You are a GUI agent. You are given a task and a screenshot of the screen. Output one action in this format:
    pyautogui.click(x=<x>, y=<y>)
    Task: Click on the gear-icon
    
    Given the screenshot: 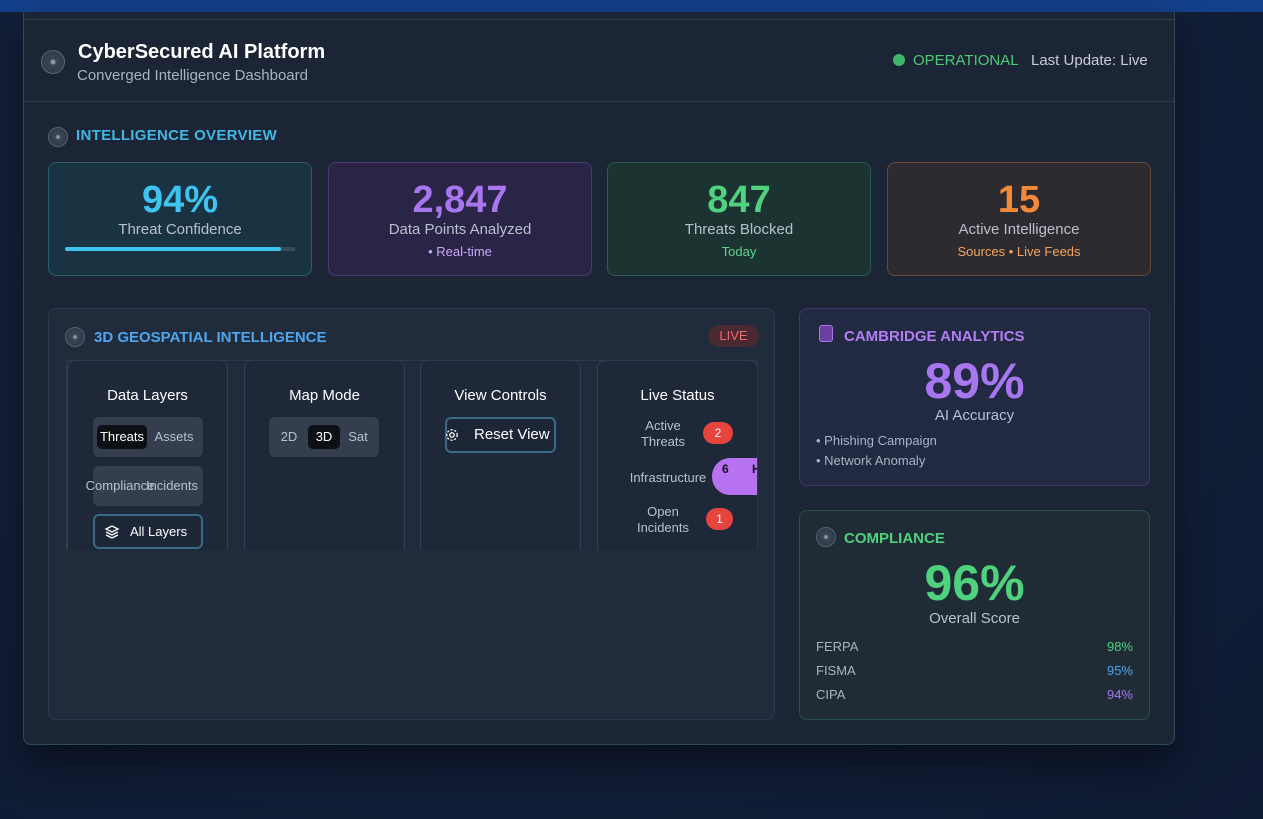 What is the action you would take?
    pyautogui.click(x=452, y=435)
    